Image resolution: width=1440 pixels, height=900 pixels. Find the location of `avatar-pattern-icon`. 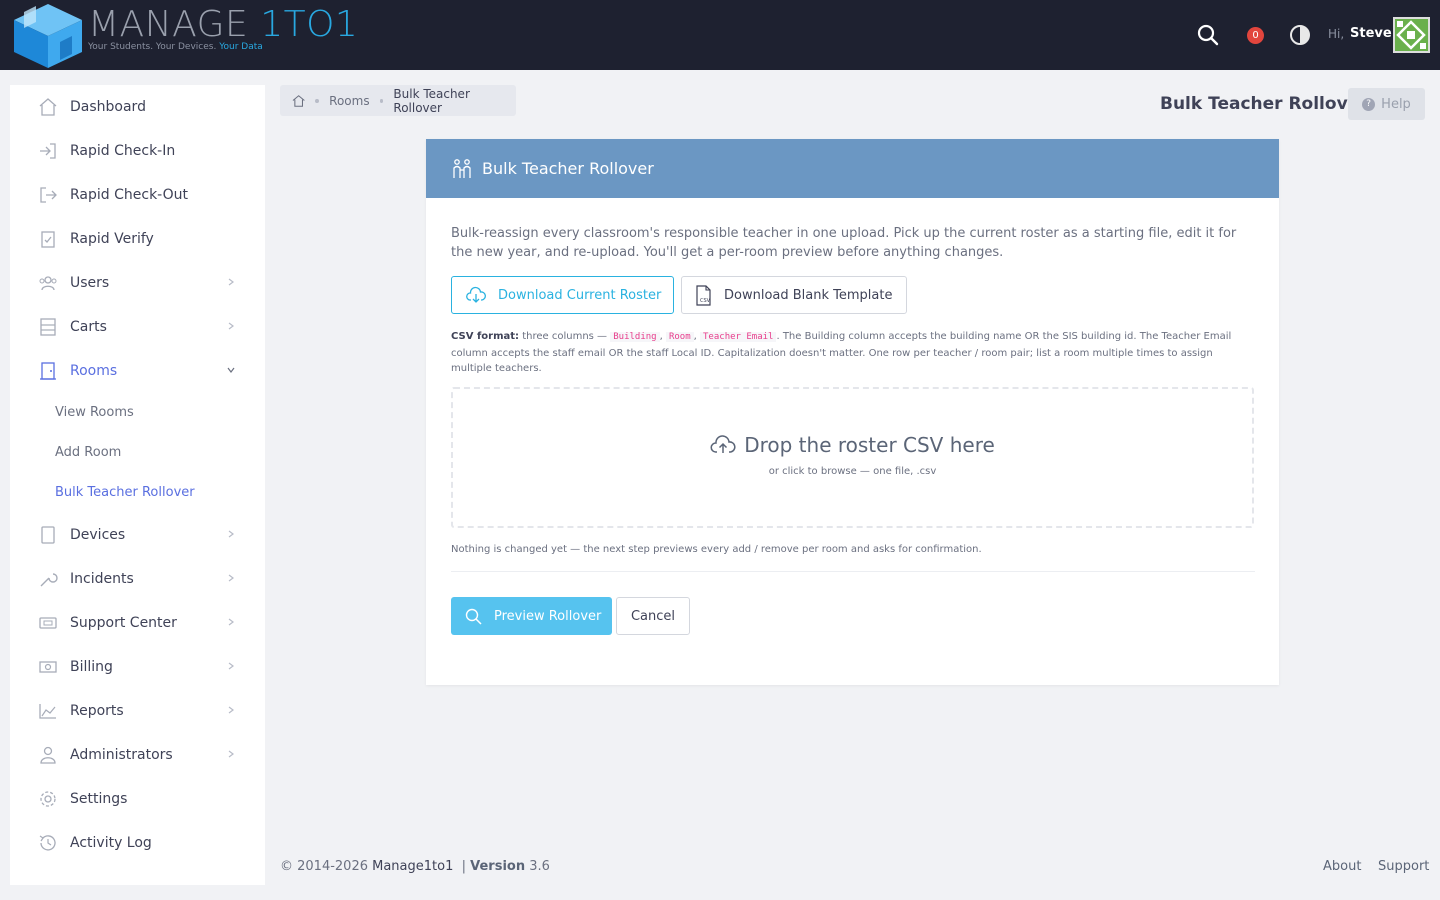

avatar-pattern-icon is located at coordinates (1411, 35).